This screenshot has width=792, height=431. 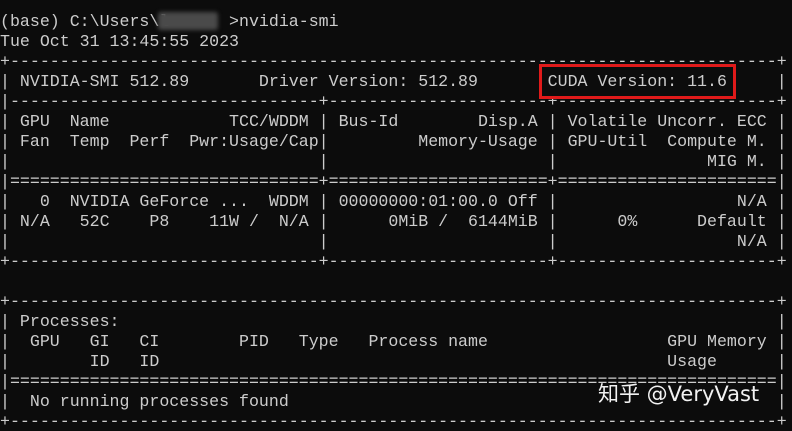 I want to click on gpu-row-3: | | | N/A |, so click(x=393, y=241).